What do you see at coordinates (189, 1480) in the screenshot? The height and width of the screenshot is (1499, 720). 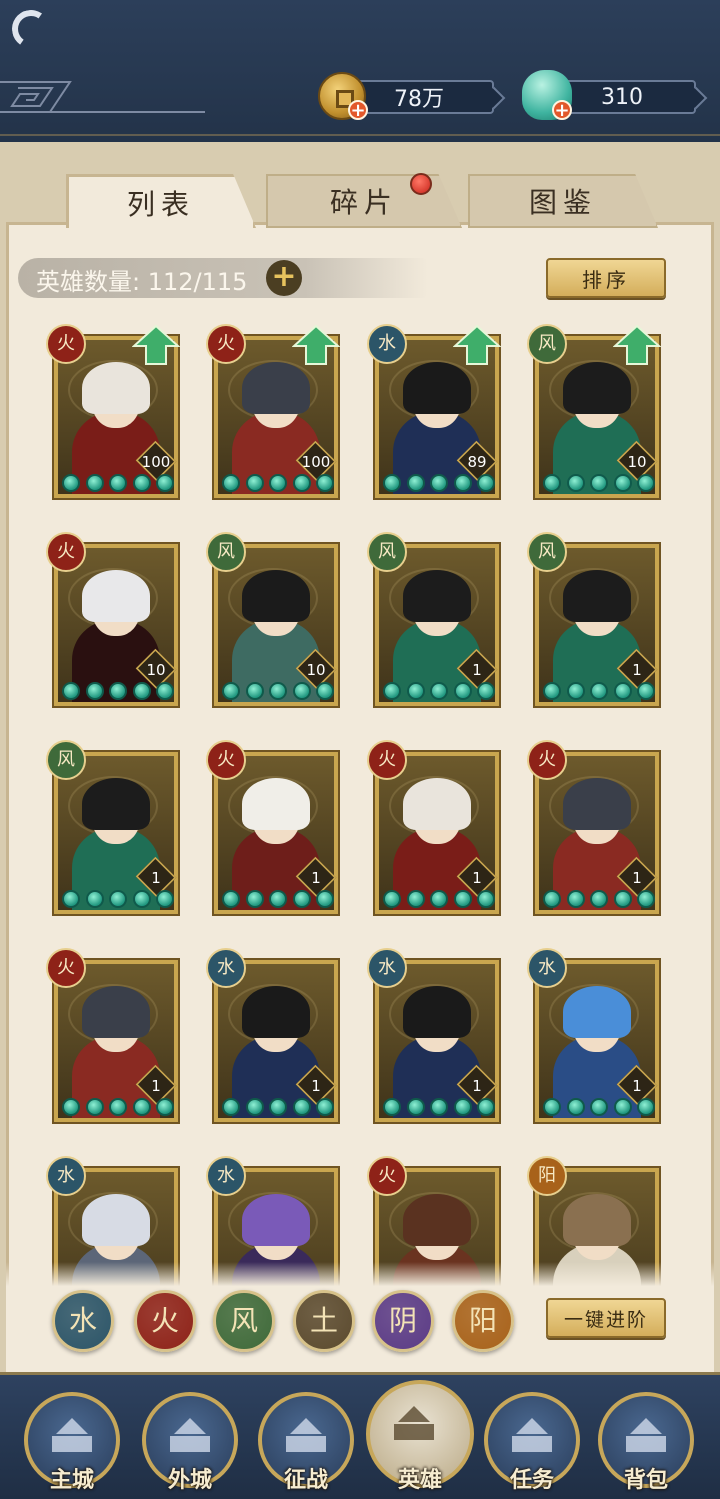 I see `nav-label: 外城` at bounding box center [189, 1480].